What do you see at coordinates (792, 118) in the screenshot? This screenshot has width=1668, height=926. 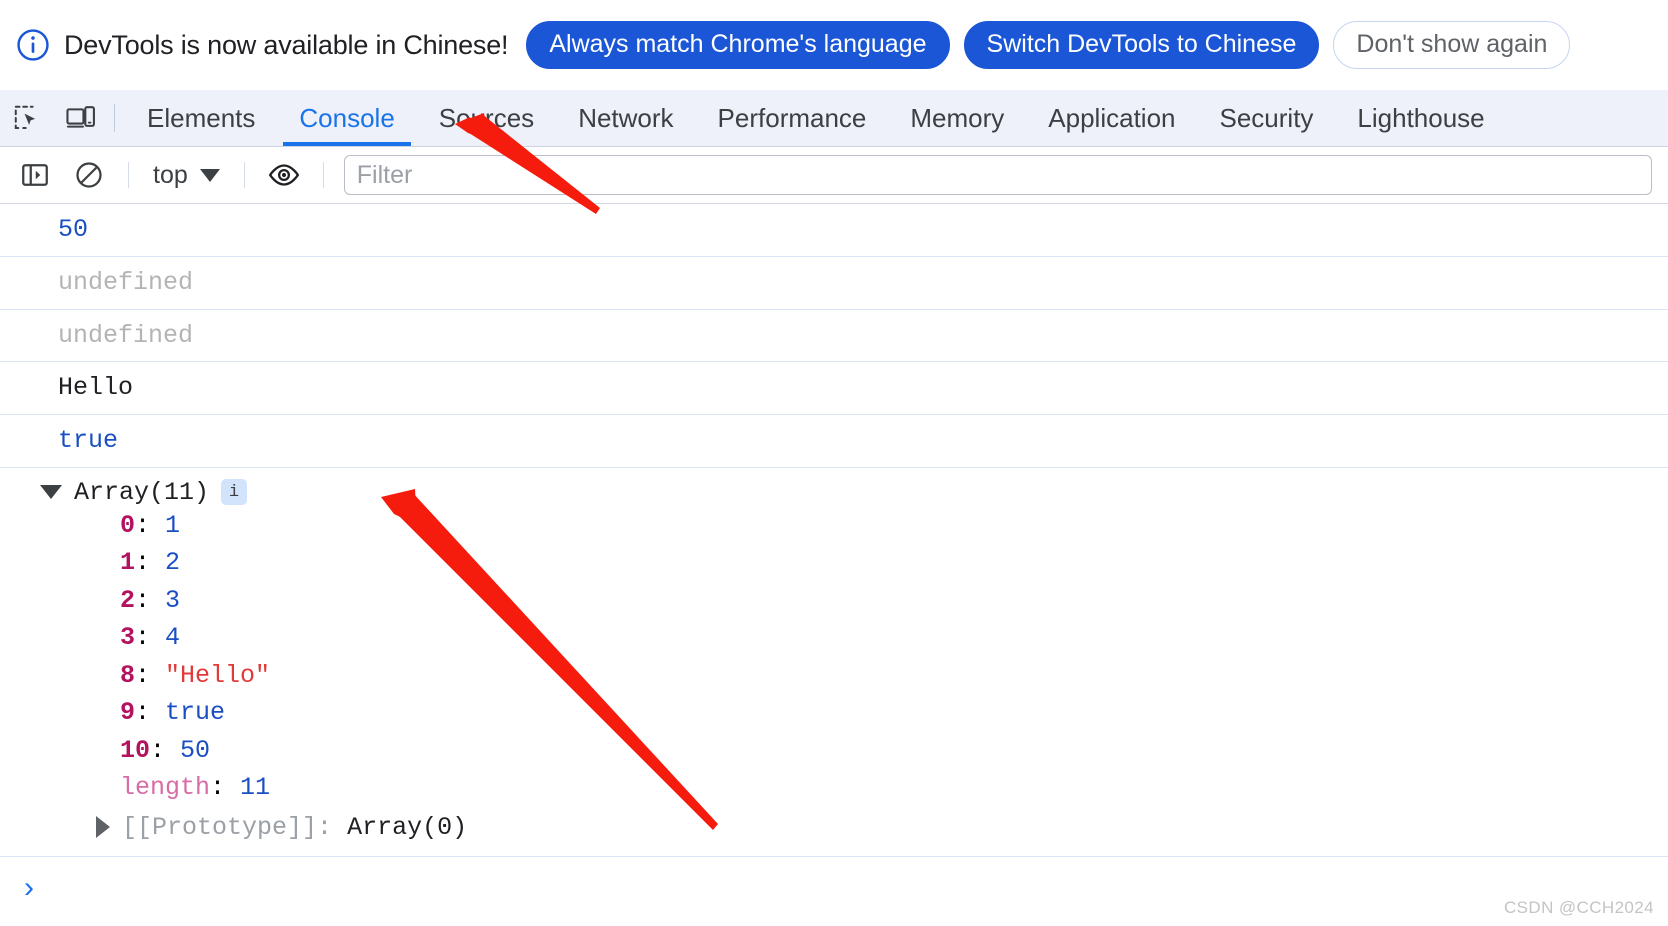 I see `tab-performance: Performance` at bounding box center [792, 118].